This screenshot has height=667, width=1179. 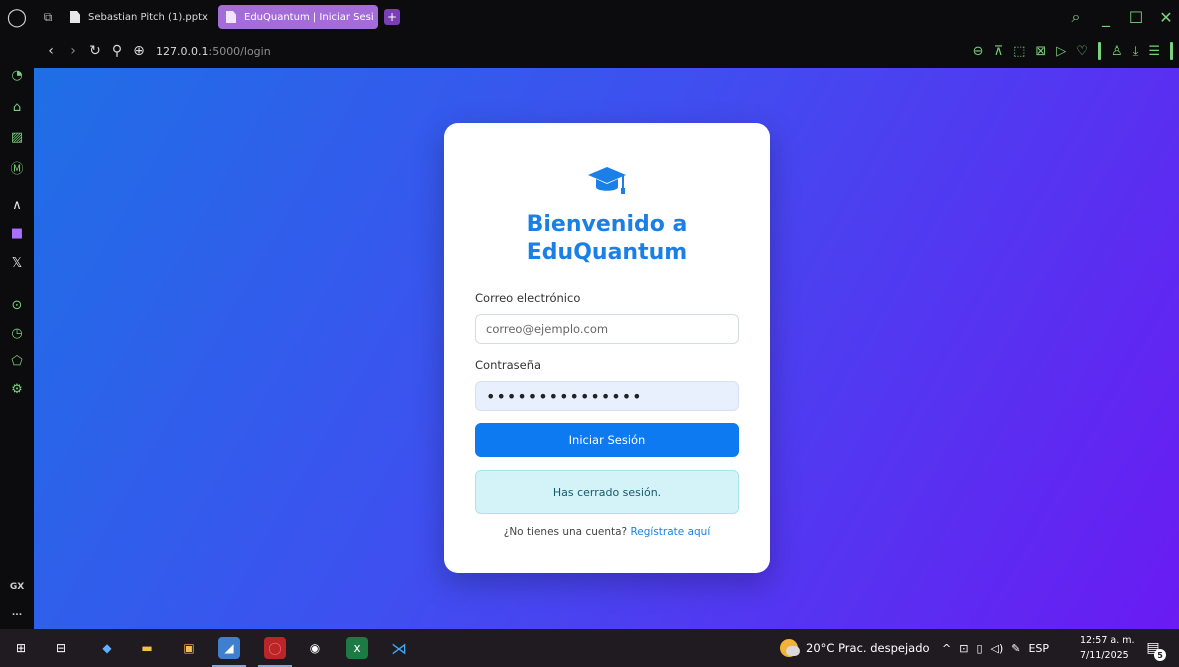 I want to click on settings-icon: ⚙, so click(x=17, y=389).